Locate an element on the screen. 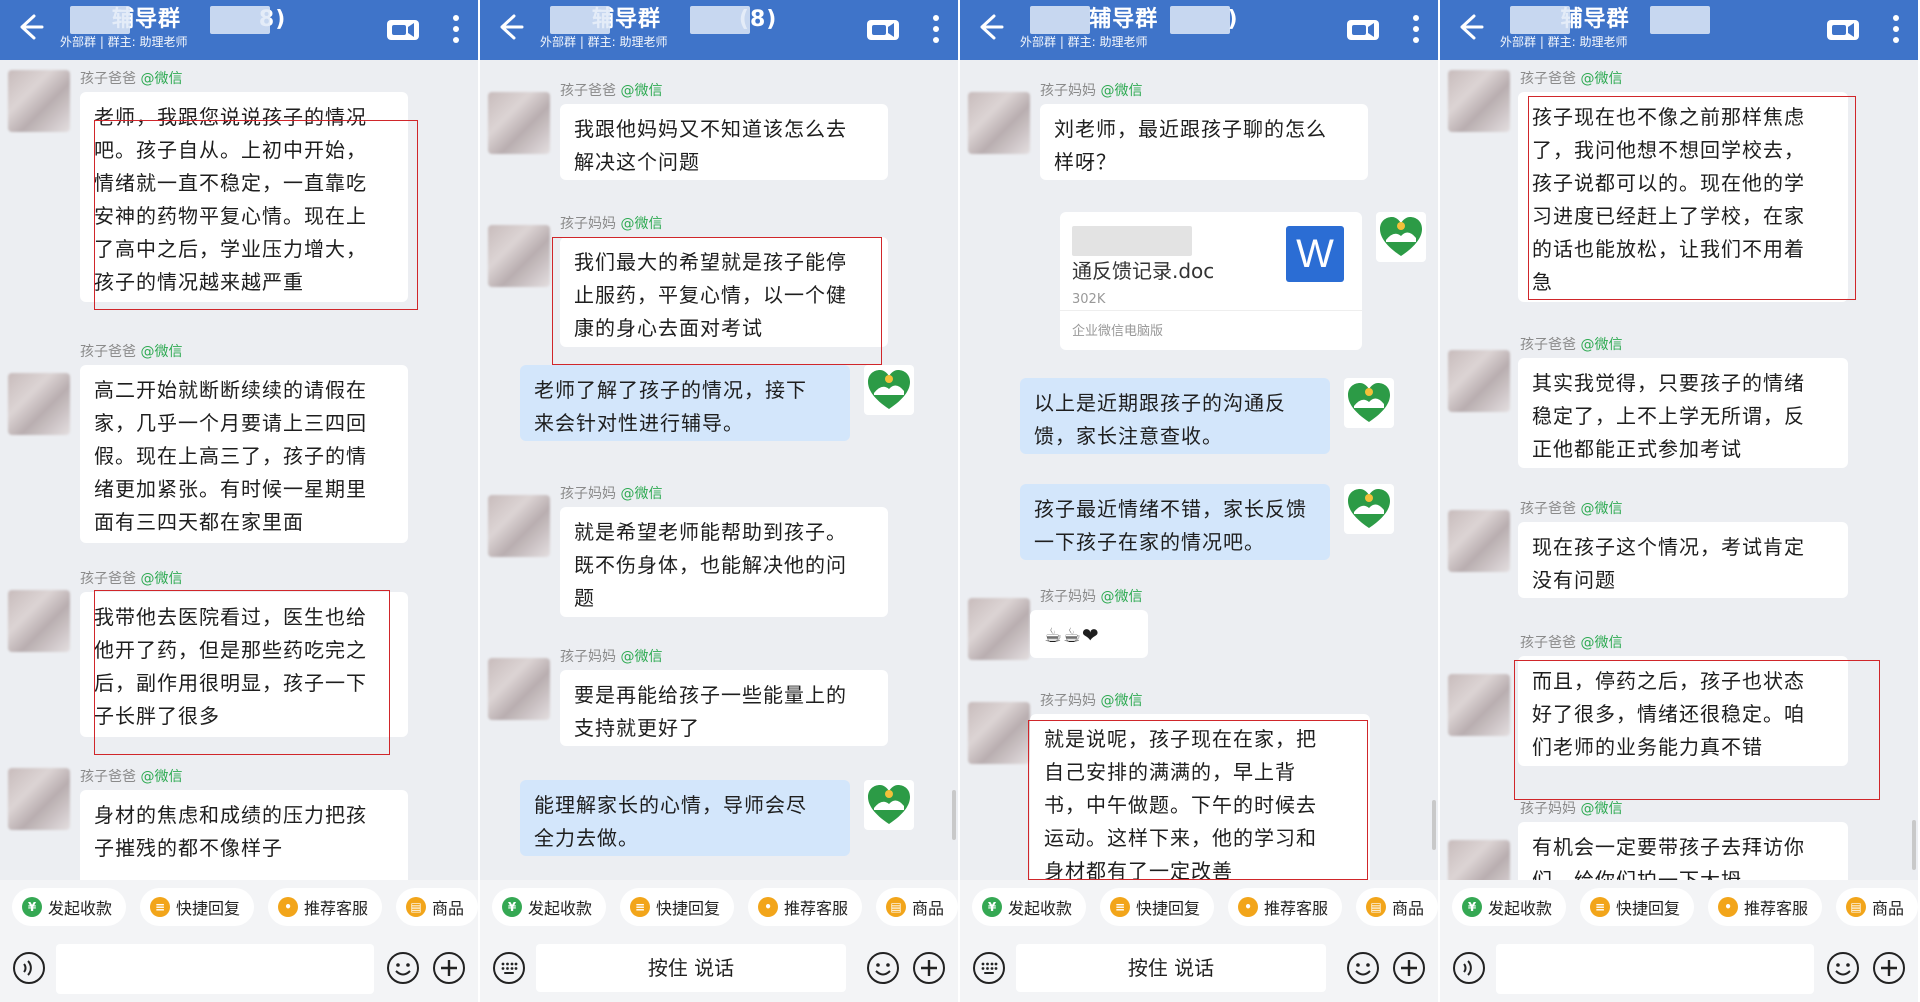 This screenshot has width=1920, height=1002. quick-action-label: 发起收款 is located at coordinates (560, 908).